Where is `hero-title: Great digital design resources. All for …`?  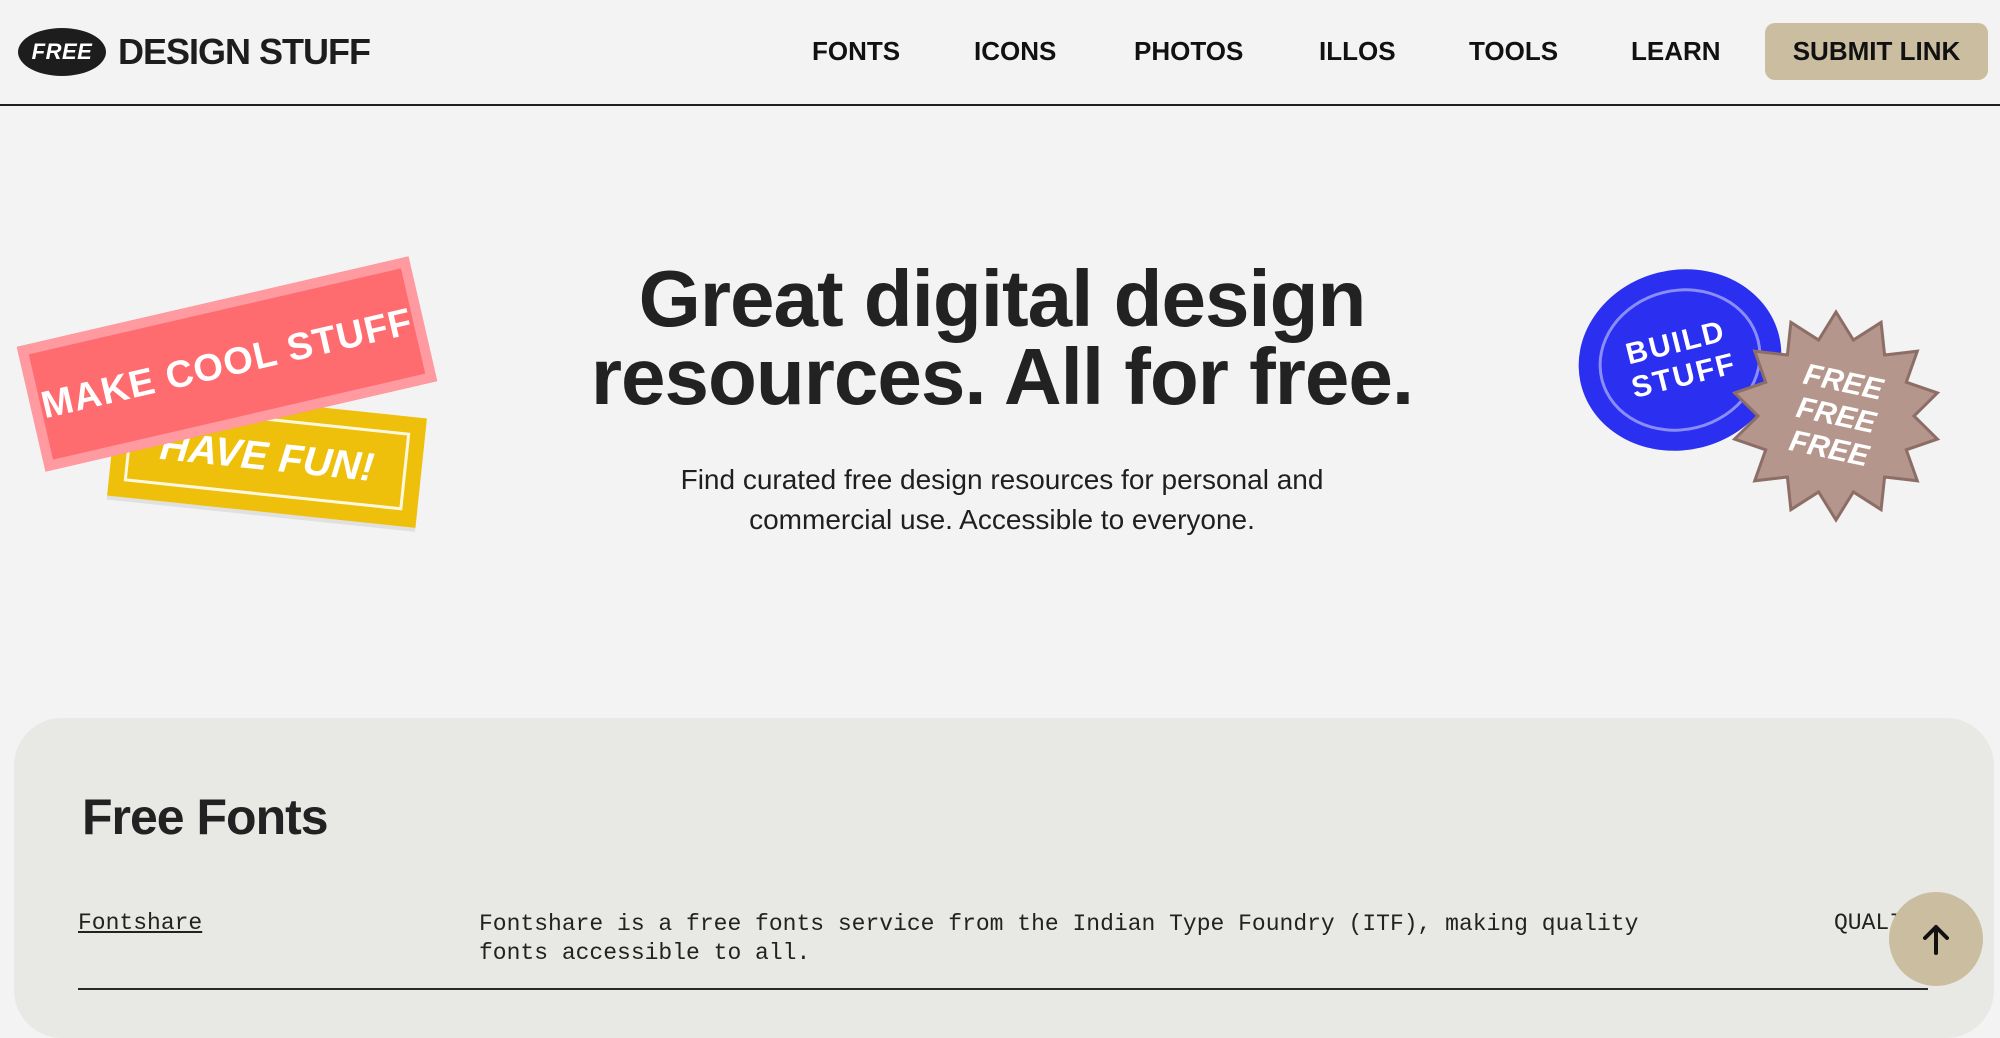 hero-title: Great digital design resources. All for … is located at coordinates (1002, 337).